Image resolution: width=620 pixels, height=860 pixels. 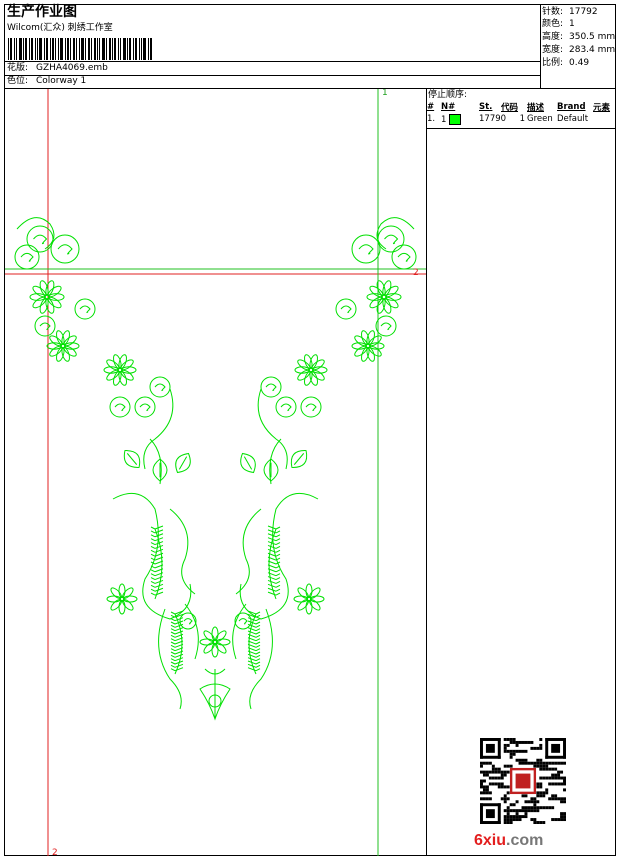 What do you see at coordinates (80, 49) in the screenshot?
I see `barcode` at bounding box center [80, 49].